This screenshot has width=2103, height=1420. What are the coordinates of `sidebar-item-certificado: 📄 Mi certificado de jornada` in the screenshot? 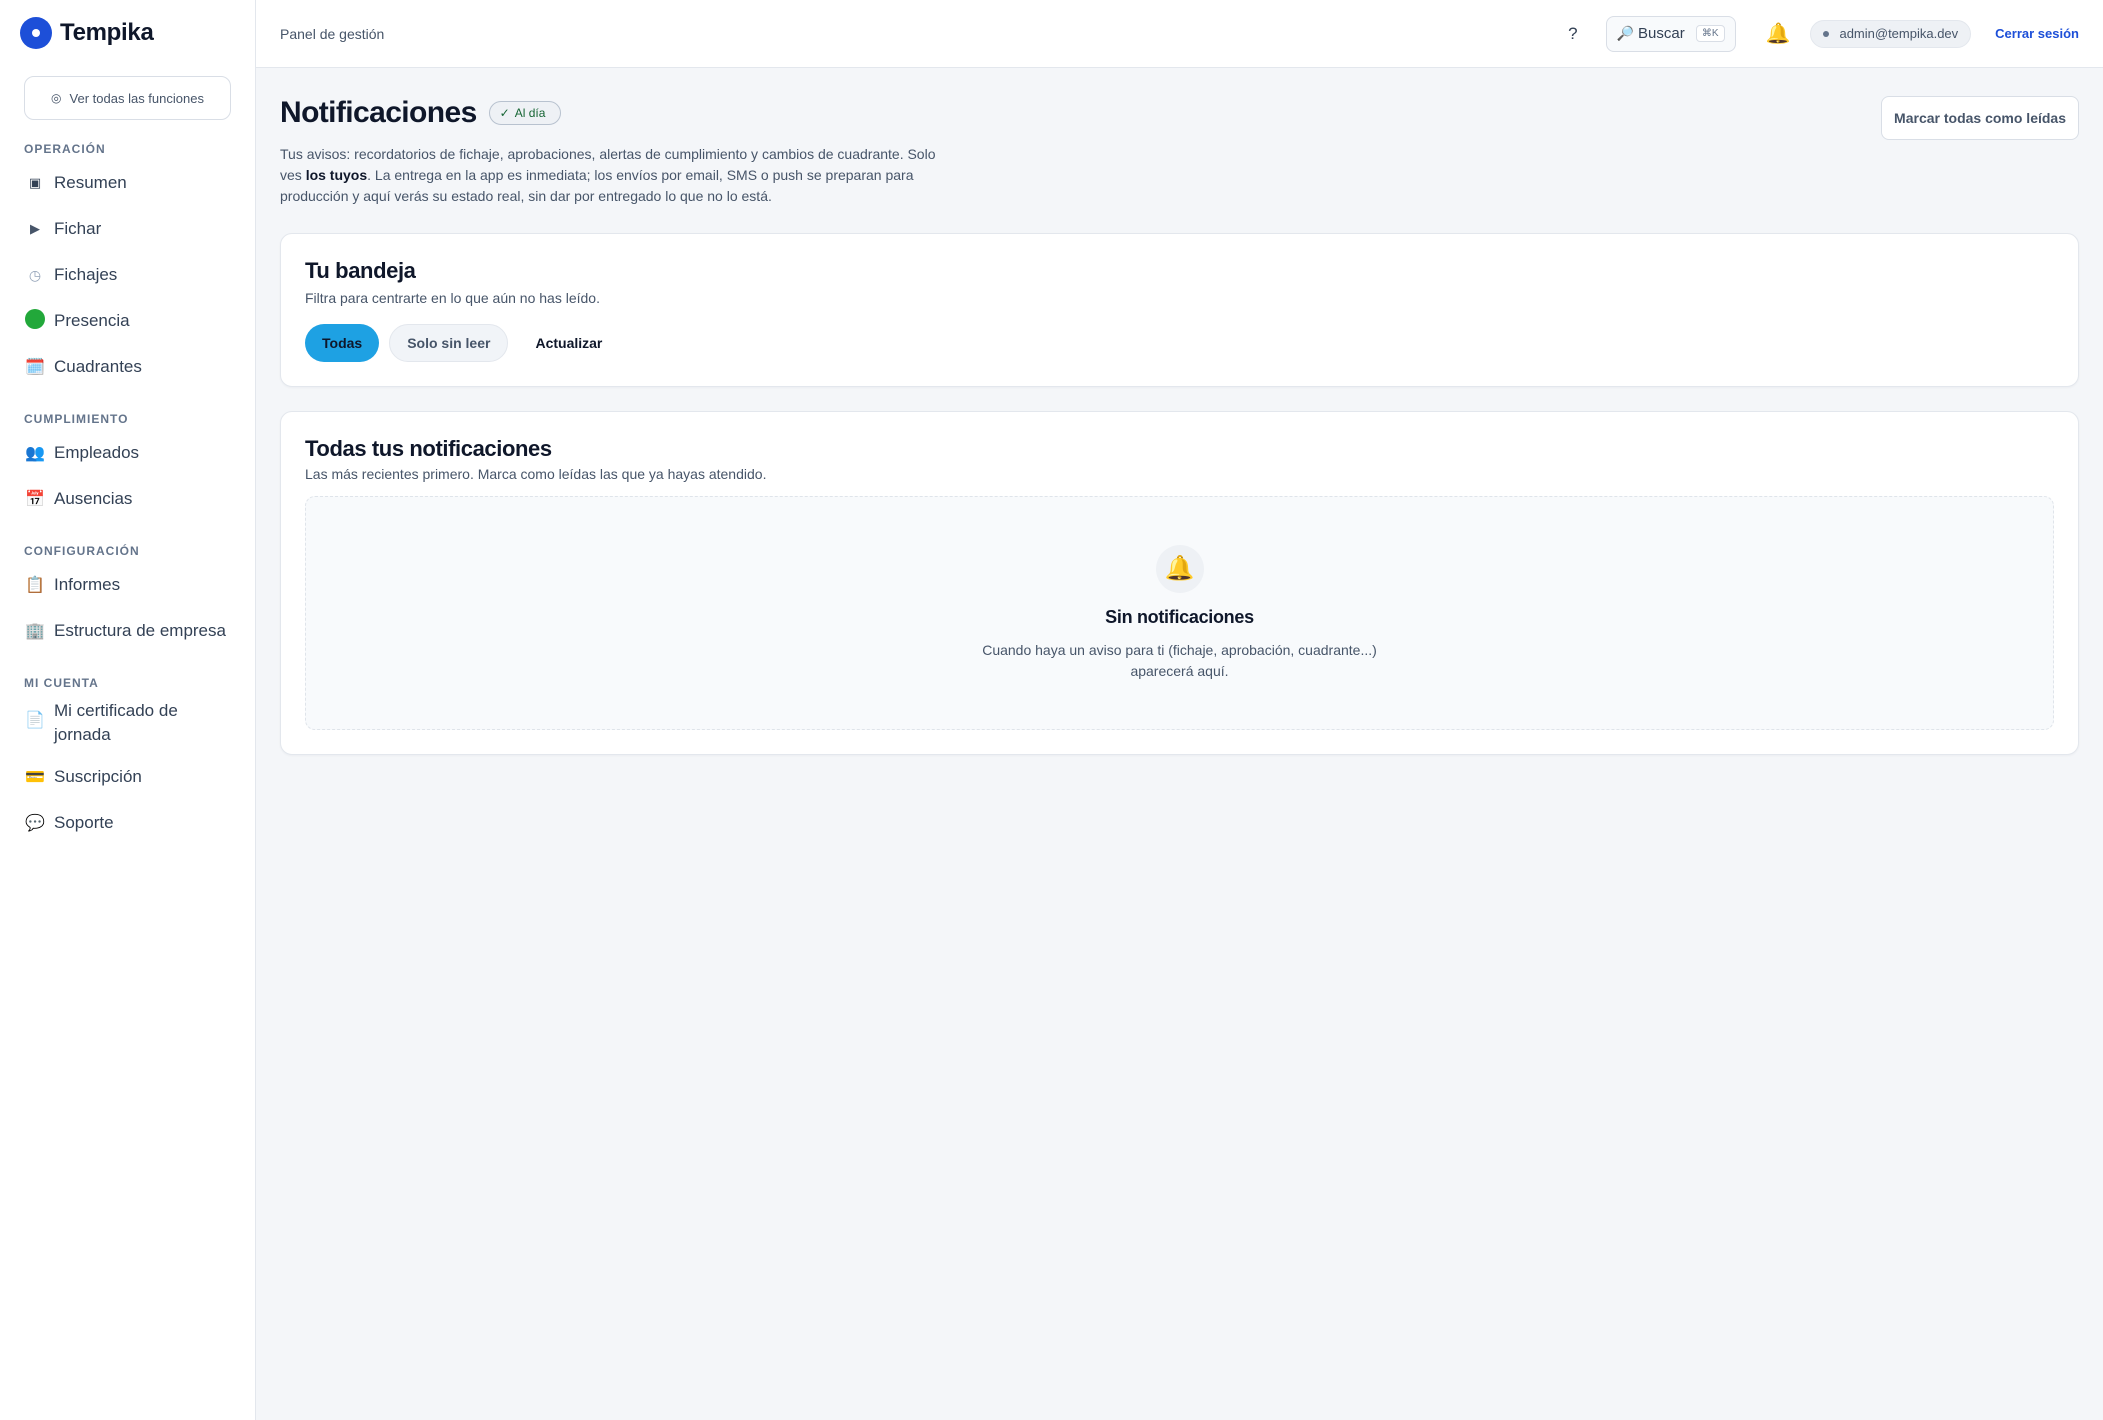 It's located at (127, 724).